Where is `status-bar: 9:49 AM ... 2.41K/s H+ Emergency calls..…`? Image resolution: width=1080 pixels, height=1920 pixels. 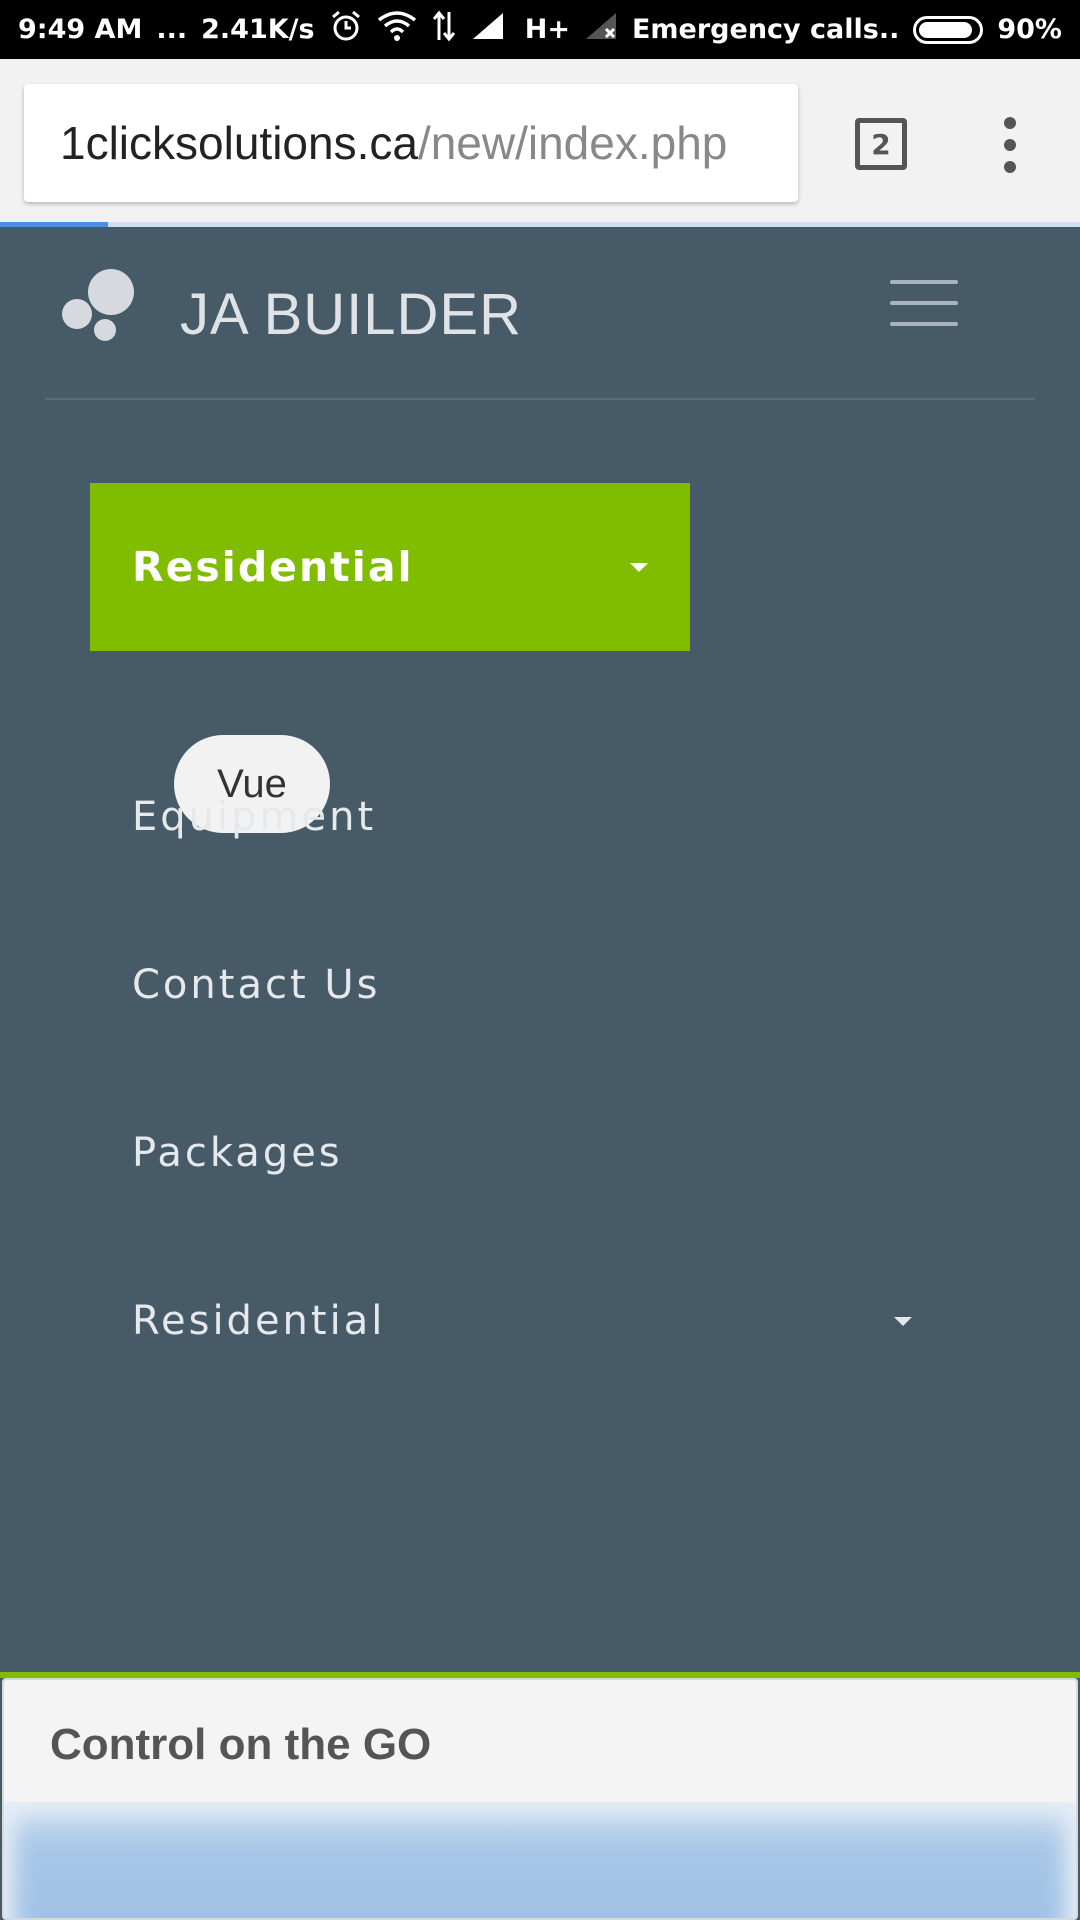
status-bar: 9:49 AM ... 2.41K/s H+ Emergency calls..… is located at coordinates (540, 29).